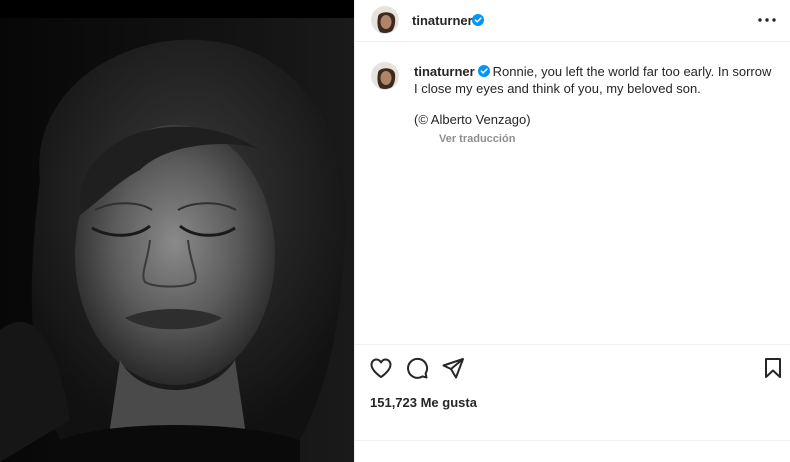 The height and width of the screenshot is (462, 790). Describe the element at coordinates (423, 402) in the screenshot. I see `like-count: 151,723 Me gusta` at that location.